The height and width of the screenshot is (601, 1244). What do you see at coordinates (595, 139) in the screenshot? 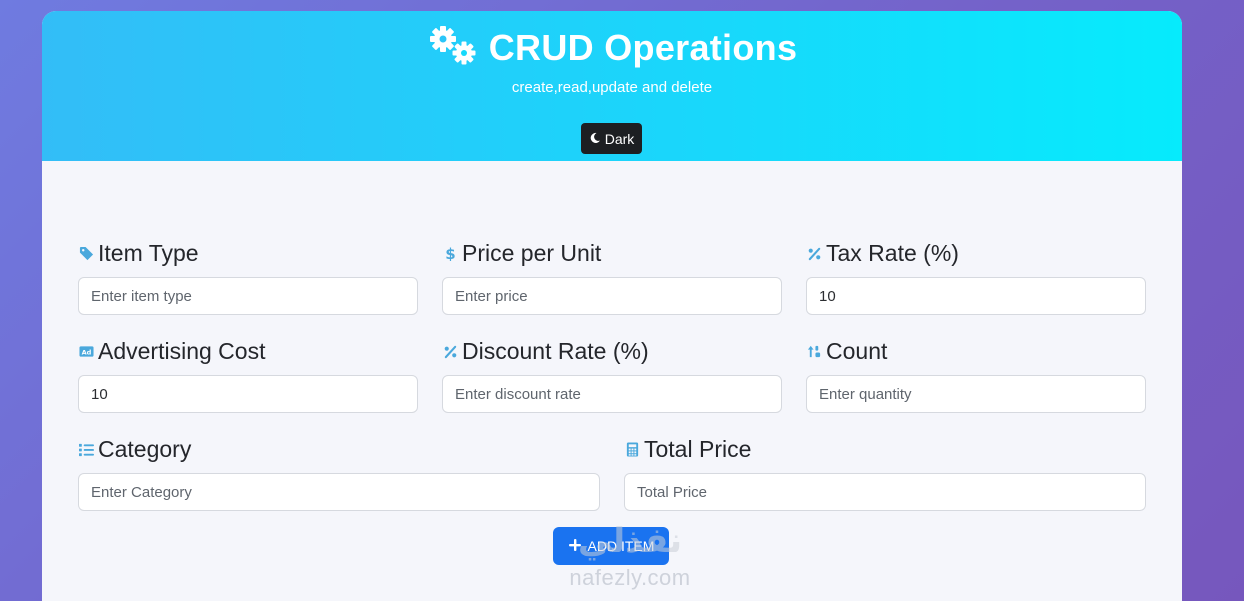
I see `moon-icon` at bounding box center [595, 139].